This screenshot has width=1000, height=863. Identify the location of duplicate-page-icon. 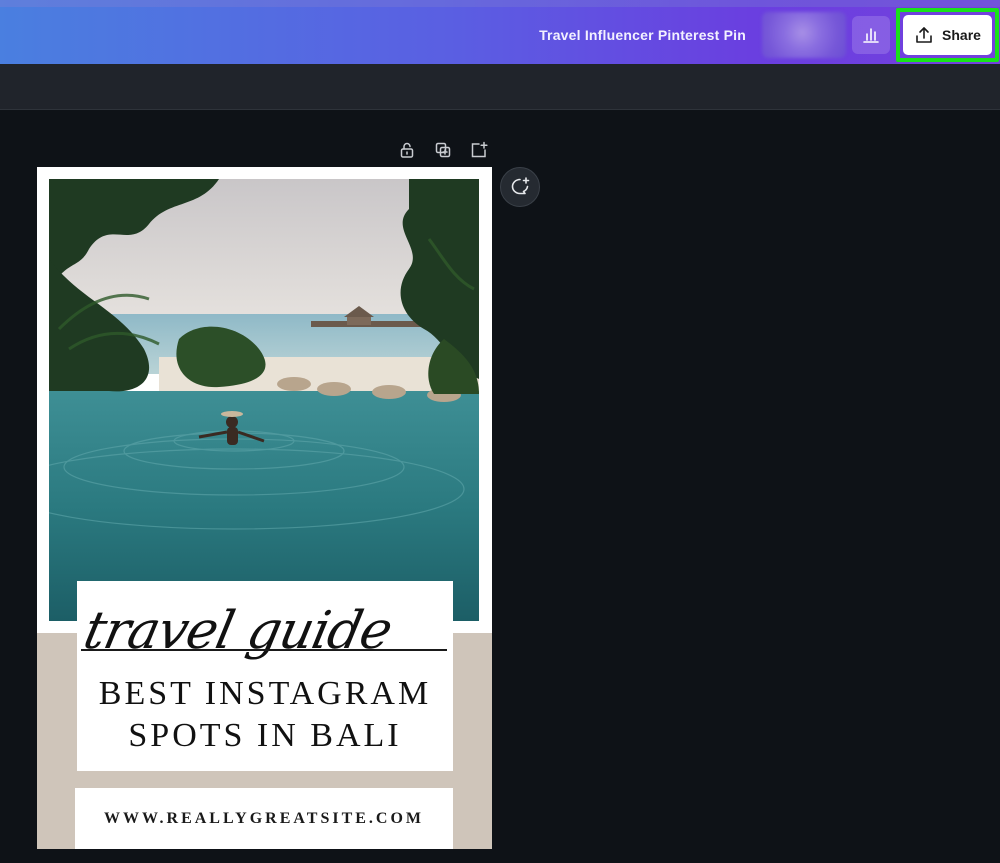
(443, 150).